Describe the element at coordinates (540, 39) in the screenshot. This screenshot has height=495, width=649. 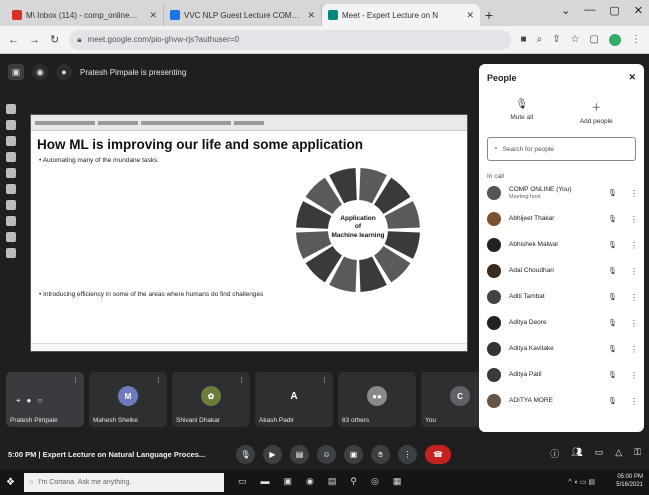
I see `zoom-icon: ⌕` at that location.